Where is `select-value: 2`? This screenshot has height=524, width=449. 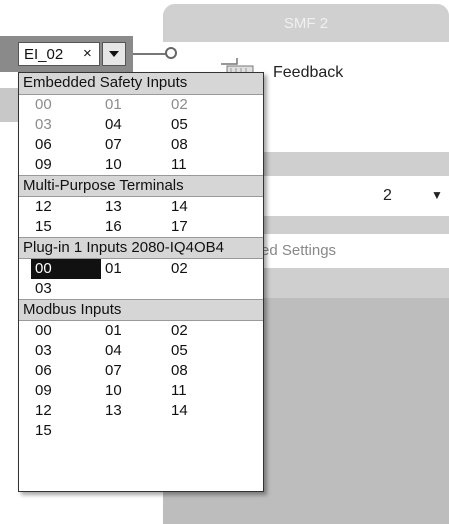
select-value: 2 is located at coordinates (387, 195).